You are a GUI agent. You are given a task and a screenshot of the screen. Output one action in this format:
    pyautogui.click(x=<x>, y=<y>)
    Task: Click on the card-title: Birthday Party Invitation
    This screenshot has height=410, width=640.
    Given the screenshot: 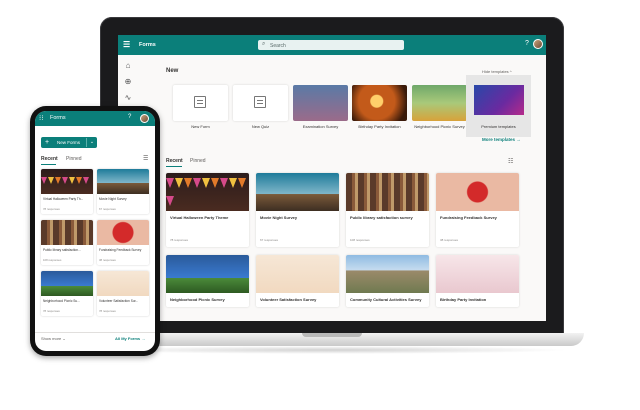 What is the action you would take?
    pyautogui.click(x=463, y=299)
    